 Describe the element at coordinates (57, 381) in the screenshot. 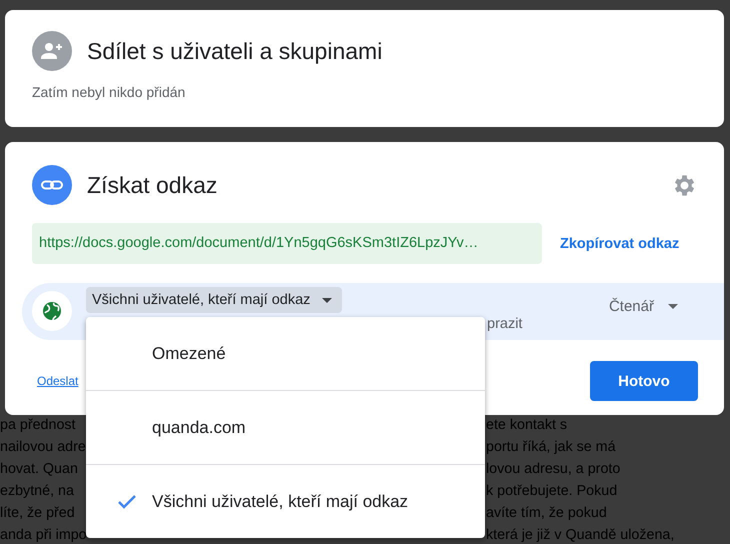

I see `feedback-link: Odeslat` at that location.